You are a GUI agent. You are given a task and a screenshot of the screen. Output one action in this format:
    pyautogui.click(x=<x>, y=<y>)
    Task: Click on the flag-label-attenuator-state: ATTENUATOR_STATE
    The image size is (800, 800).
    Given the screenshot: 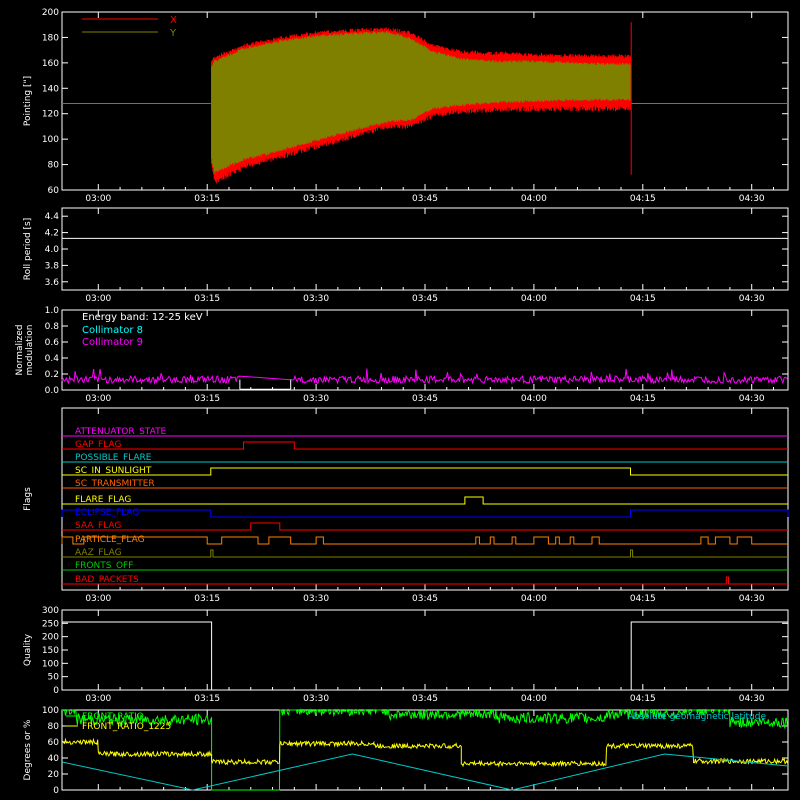 What is the action you would take?
    pyautogui.click(x=121, y=432)
    